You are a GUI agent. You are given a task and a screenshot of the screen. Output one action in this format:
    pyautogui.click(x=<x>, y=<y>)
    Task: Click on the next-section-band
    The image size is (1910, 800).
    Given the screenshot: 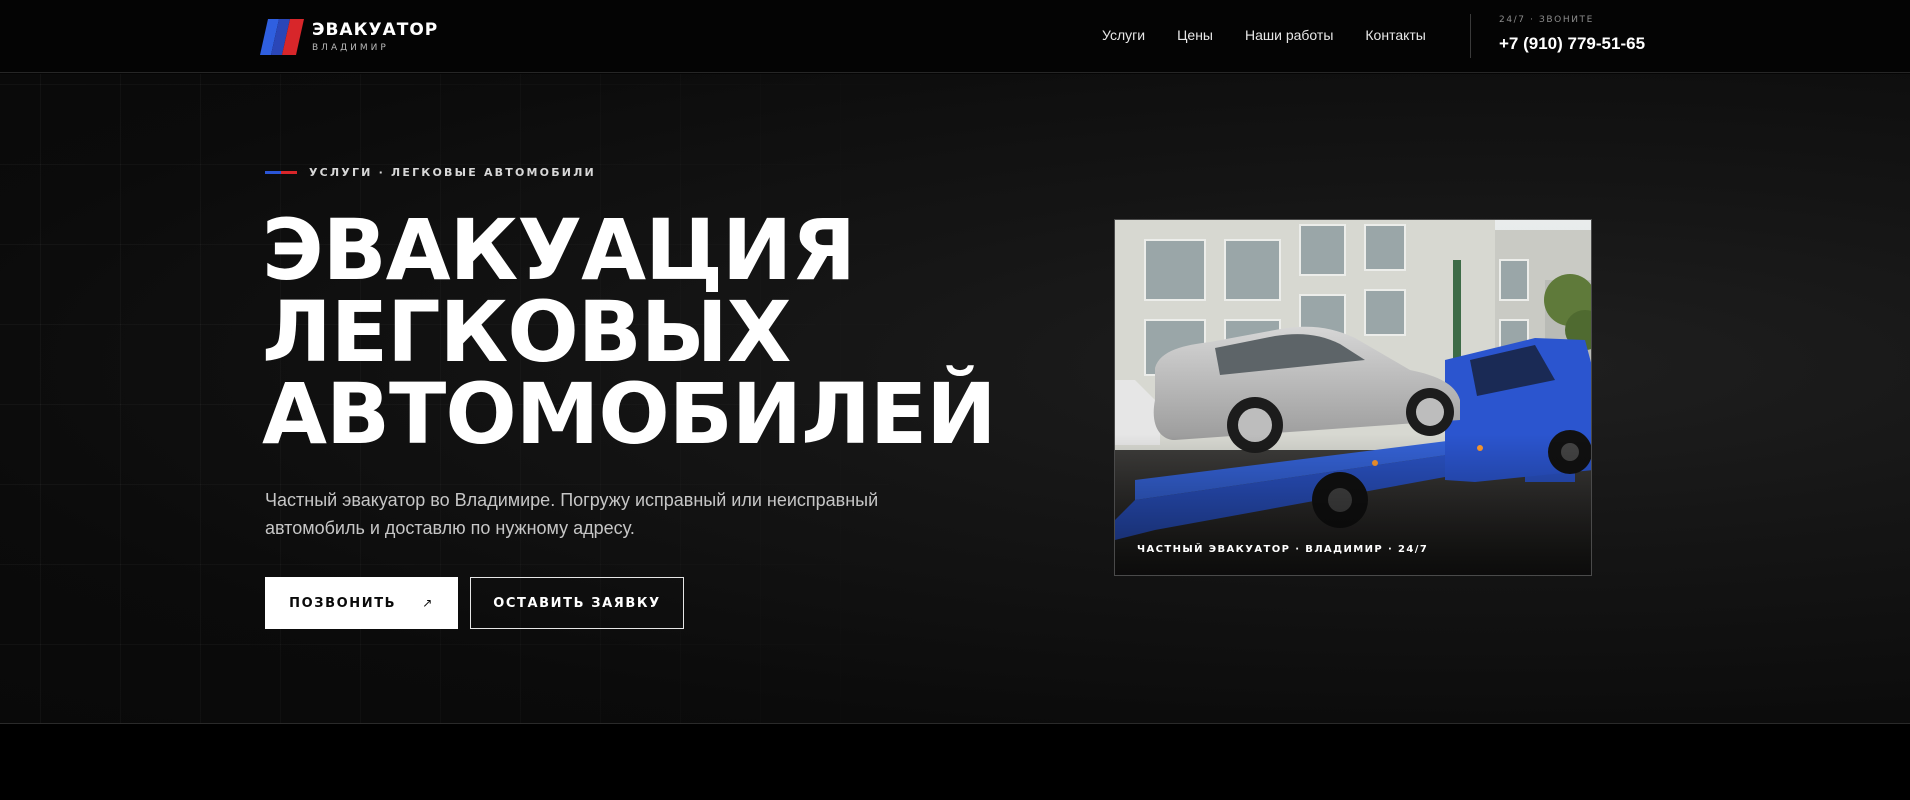 What is the action you would take?
    pyautogui.click(x=955, y=761)
    